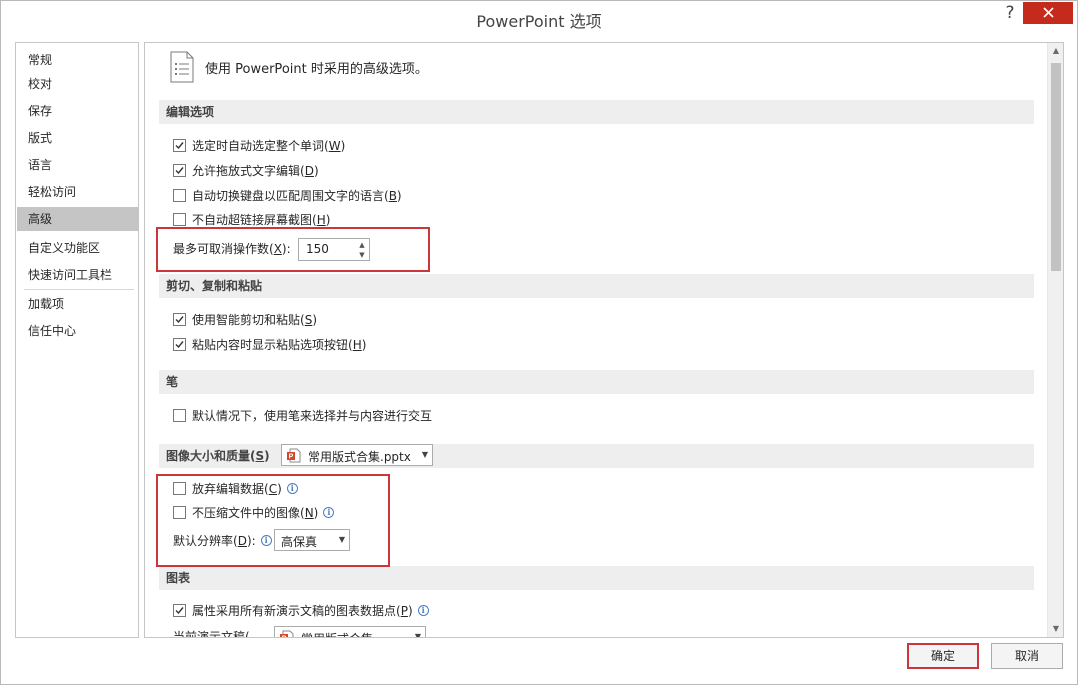  Describe the element at coordinates (77, 84) in the screenshot. I see `sidebar-item-proofing: 校对` at that location.